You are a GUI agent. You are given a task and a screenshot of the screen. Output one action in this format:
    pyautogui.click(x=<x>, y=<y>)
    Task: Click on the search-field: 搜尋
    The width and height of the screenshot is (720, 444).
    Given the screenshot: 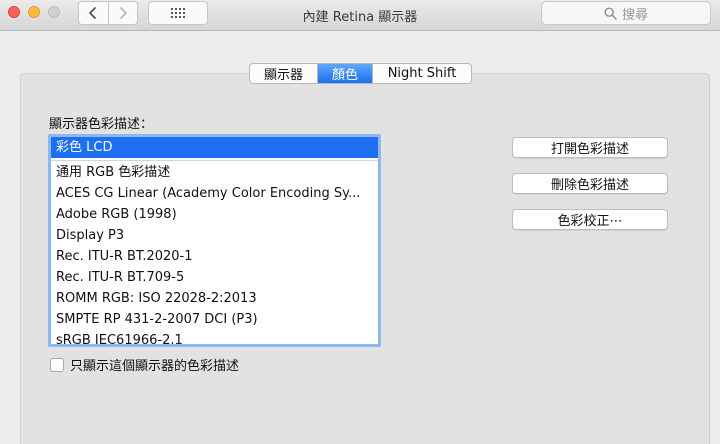 What is the action you would take?
    pyautogui.click(x=626, y=13)
    